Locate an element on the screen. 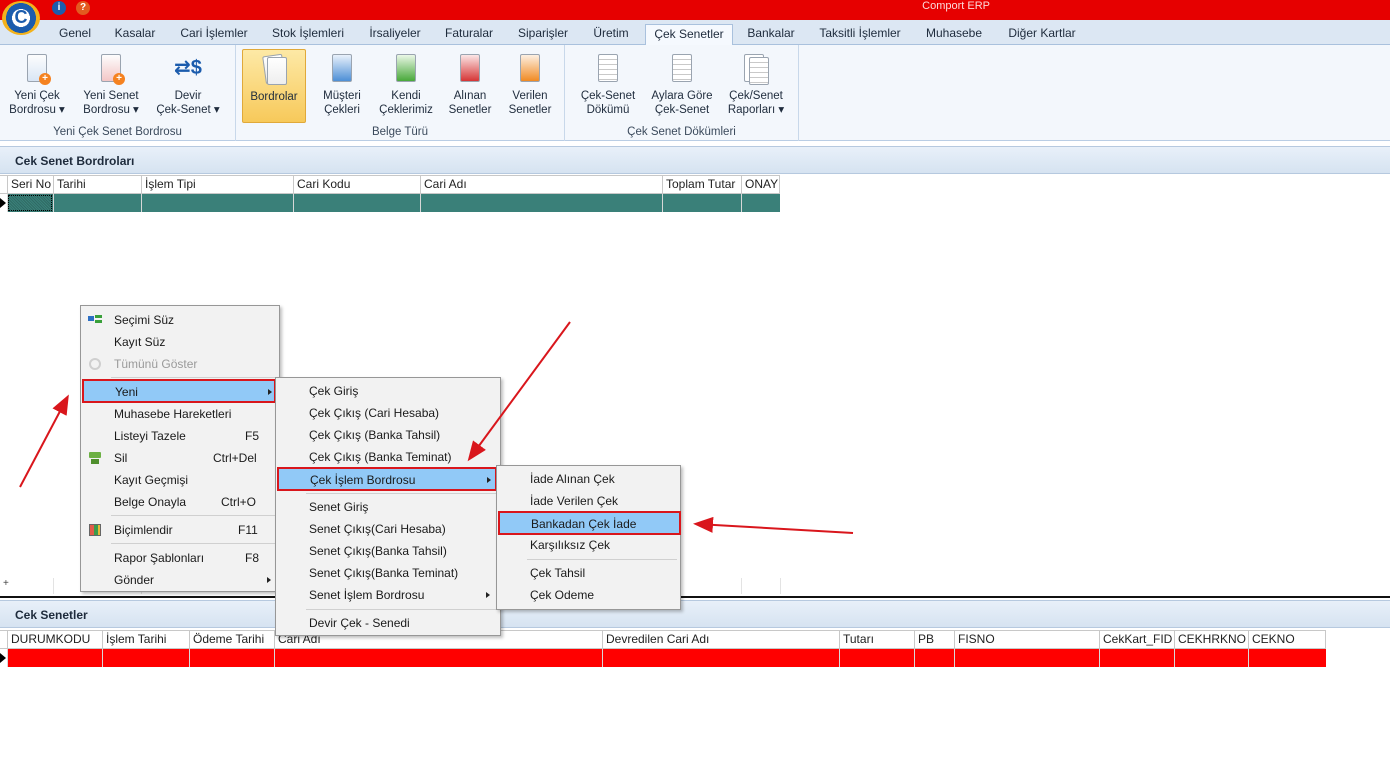 The width and height of the screenshot is (1390, 761). info-icon: i is located at coordinates (59, 8).